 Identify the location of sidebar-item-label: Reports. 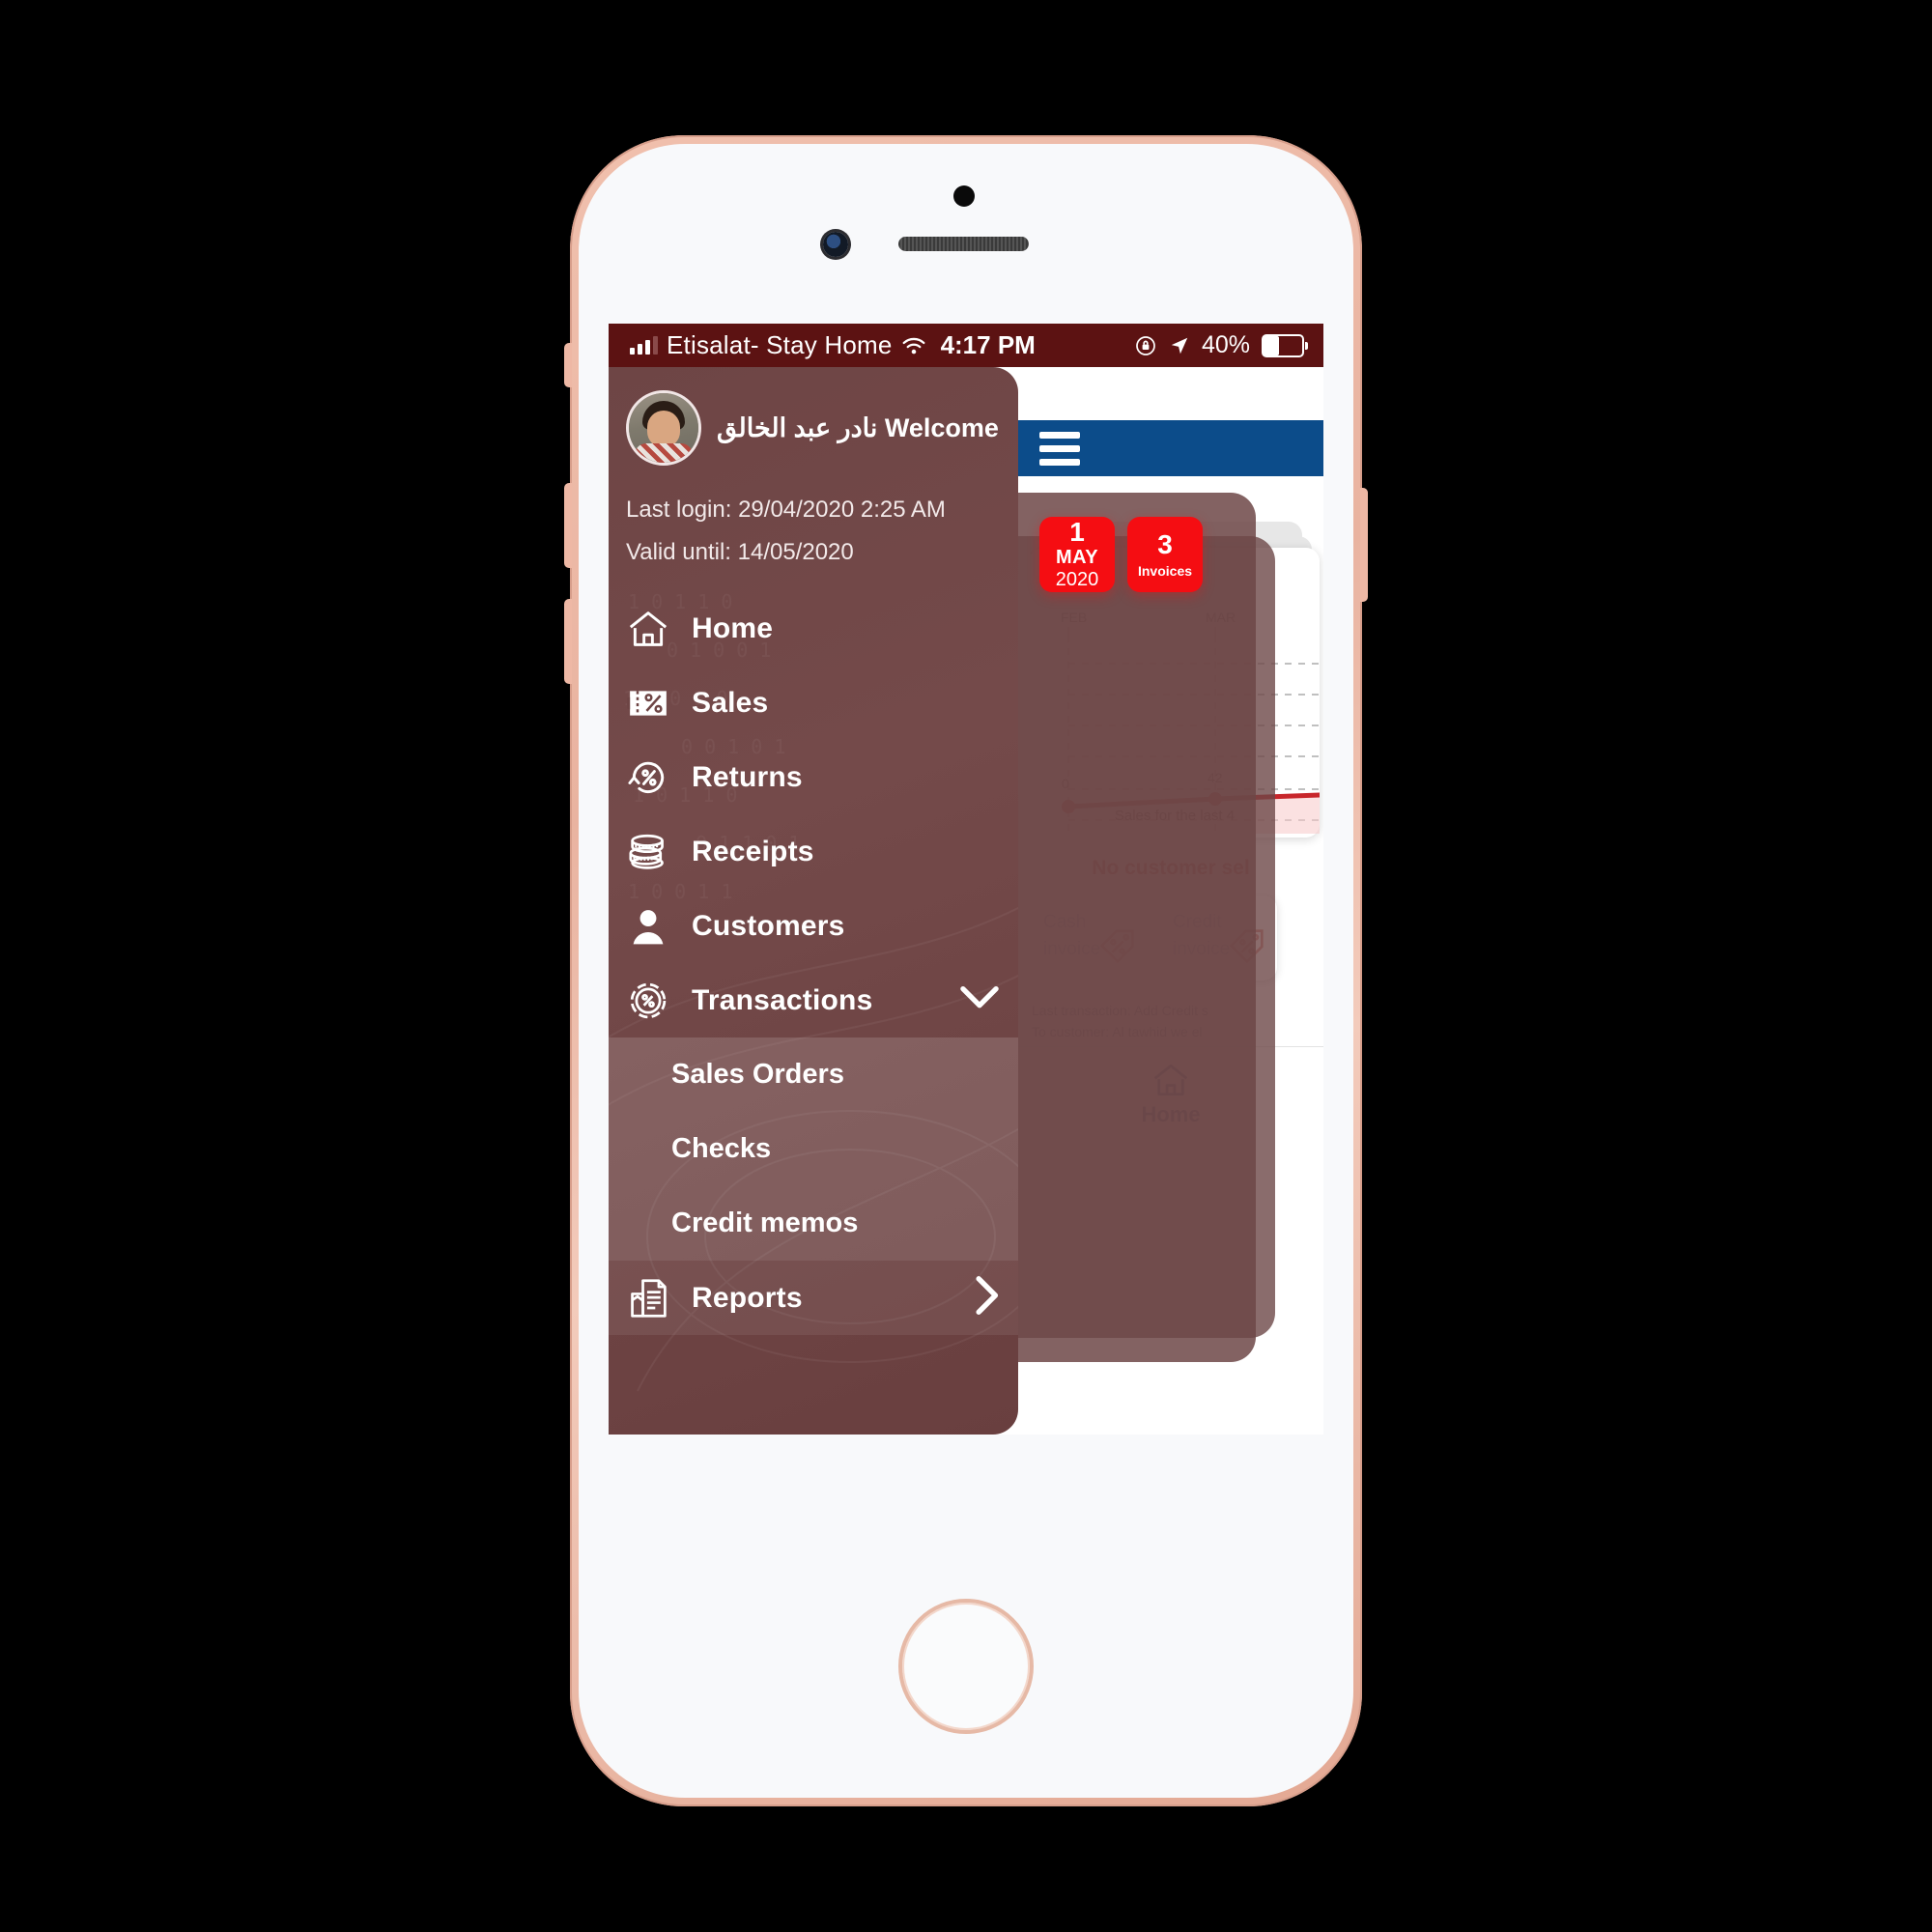
(747, 1297).